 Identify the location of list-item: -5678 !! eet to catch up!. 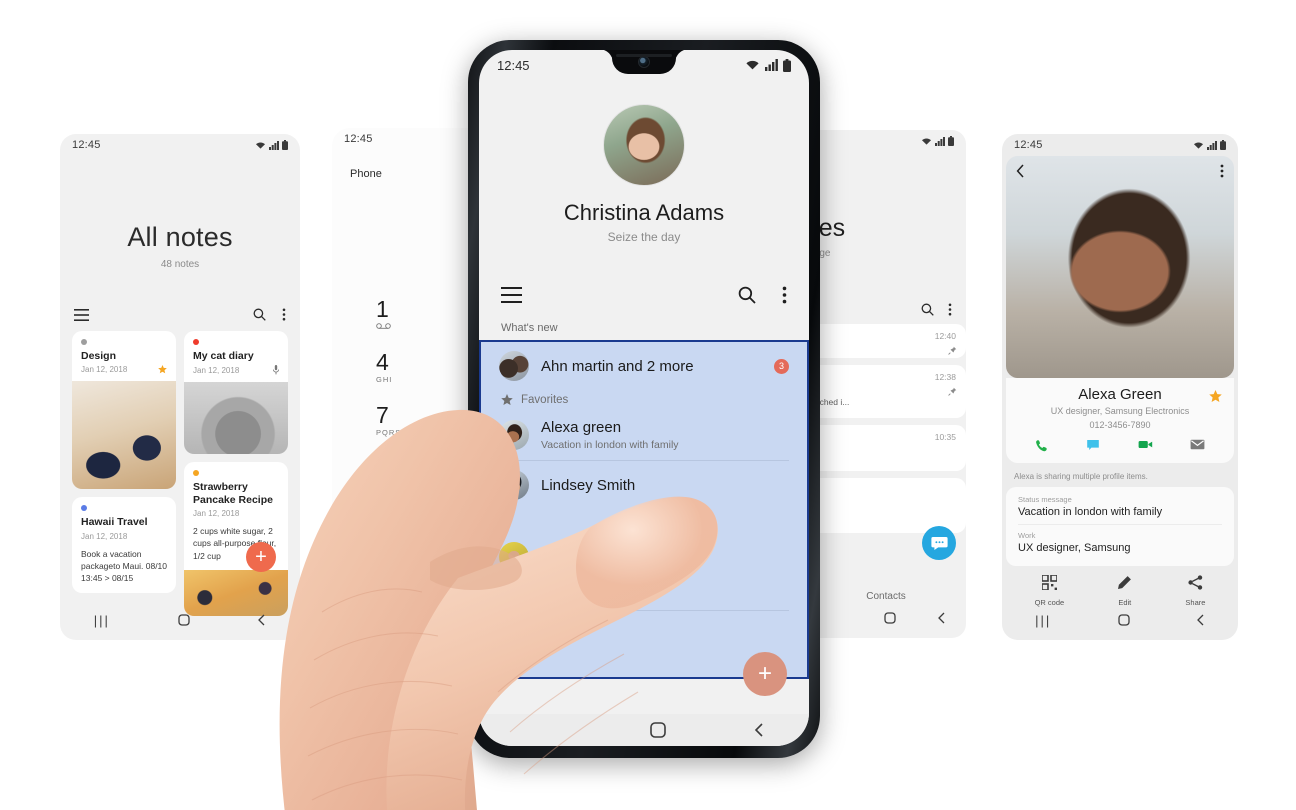
(886, 505).